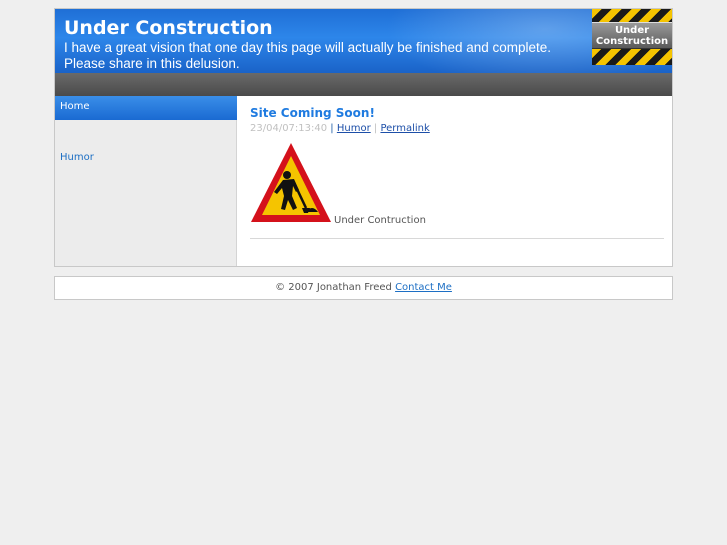 This screenshot has height=545, width=727. Describe the element at coordinates (291, 182) in the screenshot. I see `road-work-warning-icon` at that location.